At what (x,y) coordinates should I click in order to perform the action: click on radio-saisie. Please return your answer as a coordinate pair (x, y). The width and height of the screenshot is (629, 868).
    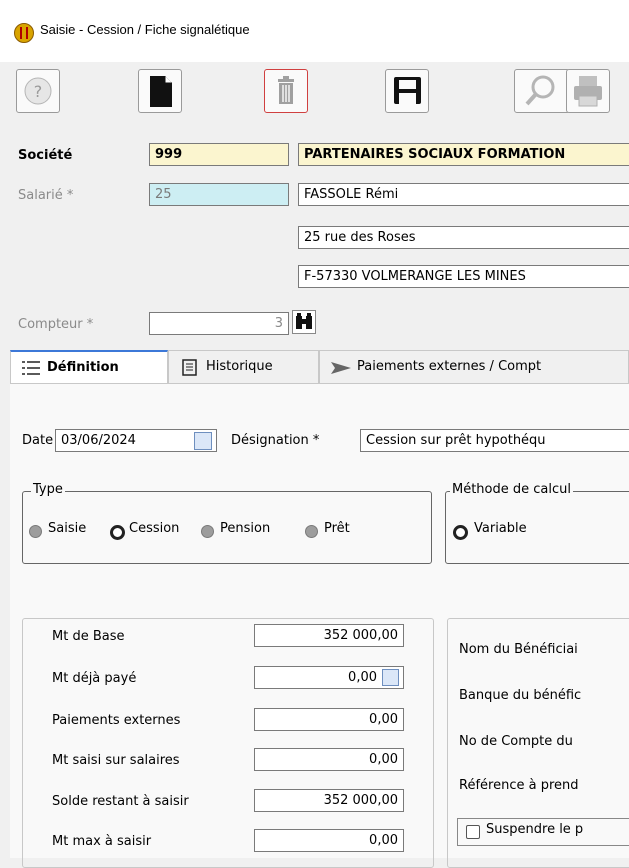
    Looking at the image, I should click on (35, 531).